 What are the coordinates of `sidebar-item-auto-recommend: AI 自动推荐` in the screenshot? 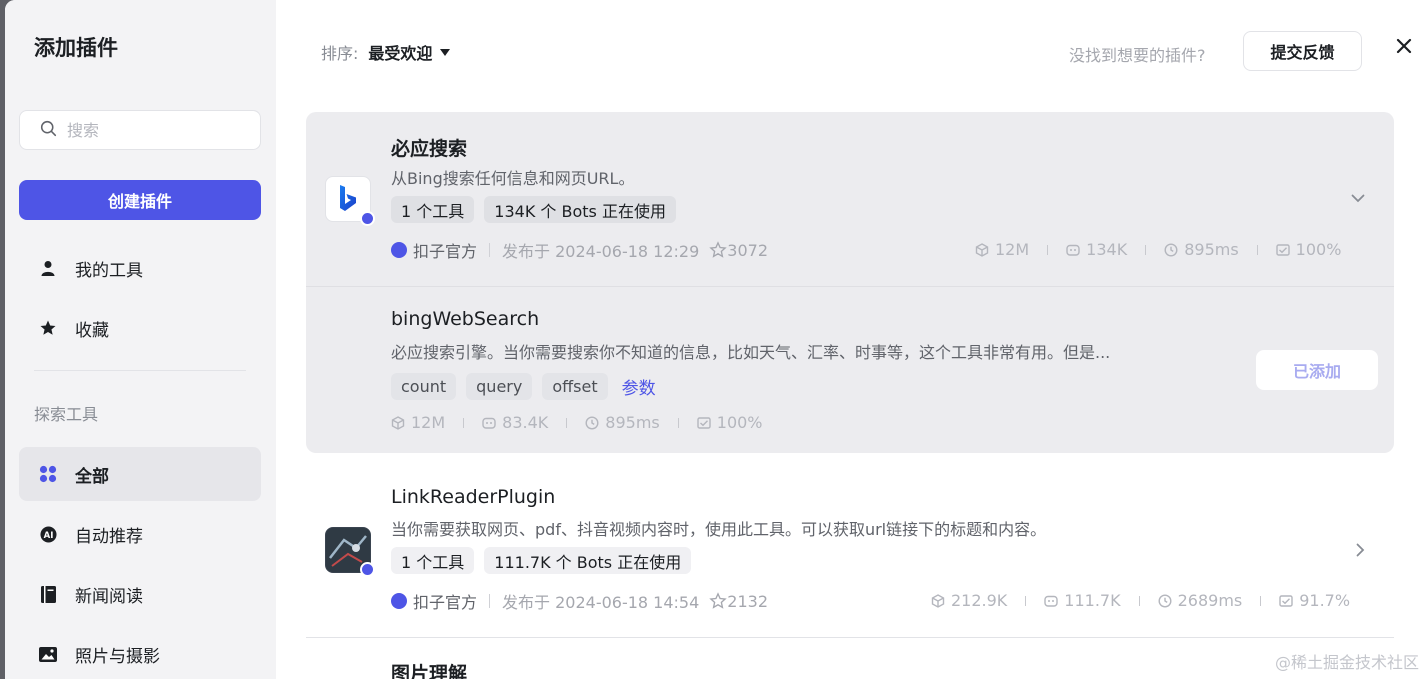 It's located at (140, 534).